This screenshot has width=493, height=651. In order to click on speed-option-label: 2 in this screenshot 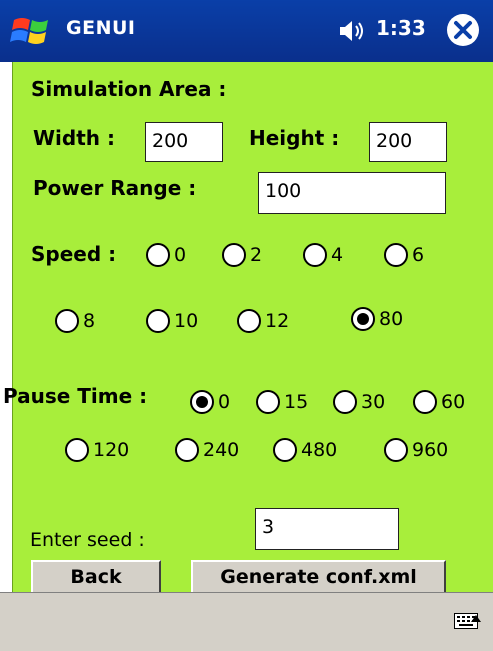, I will do `click(256, 255)`.